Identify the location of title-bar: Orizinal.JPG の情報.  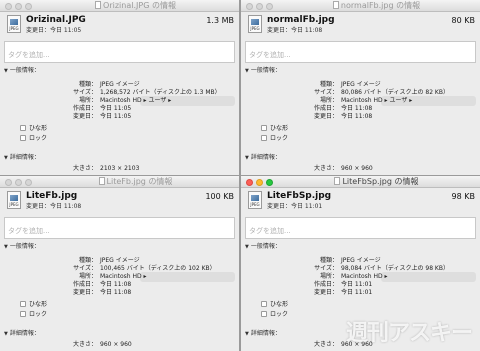
(119, 6).